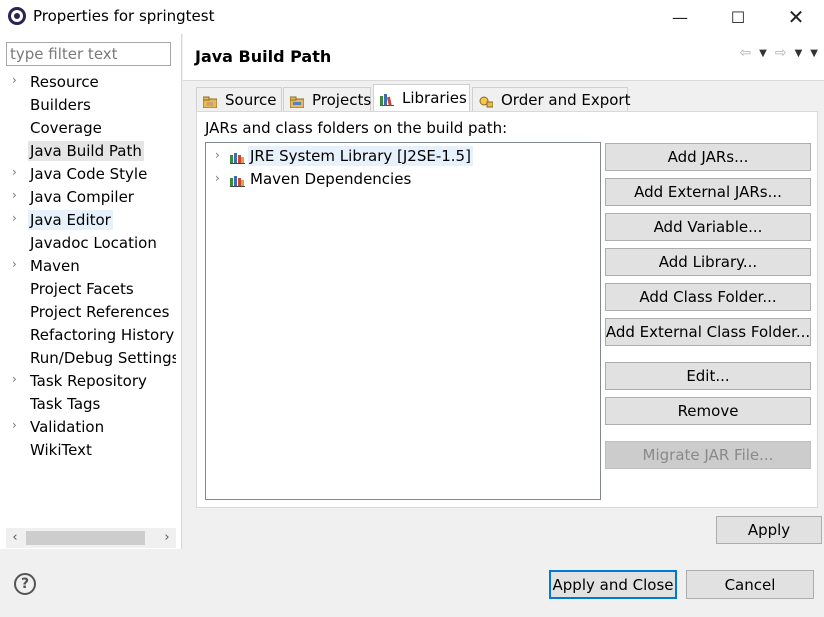 The width and height of the screenshot is (824, 617). Describe the element at coordinates (60, 105) in the screenshot. I see `nav-item-label: Builders` at that location.